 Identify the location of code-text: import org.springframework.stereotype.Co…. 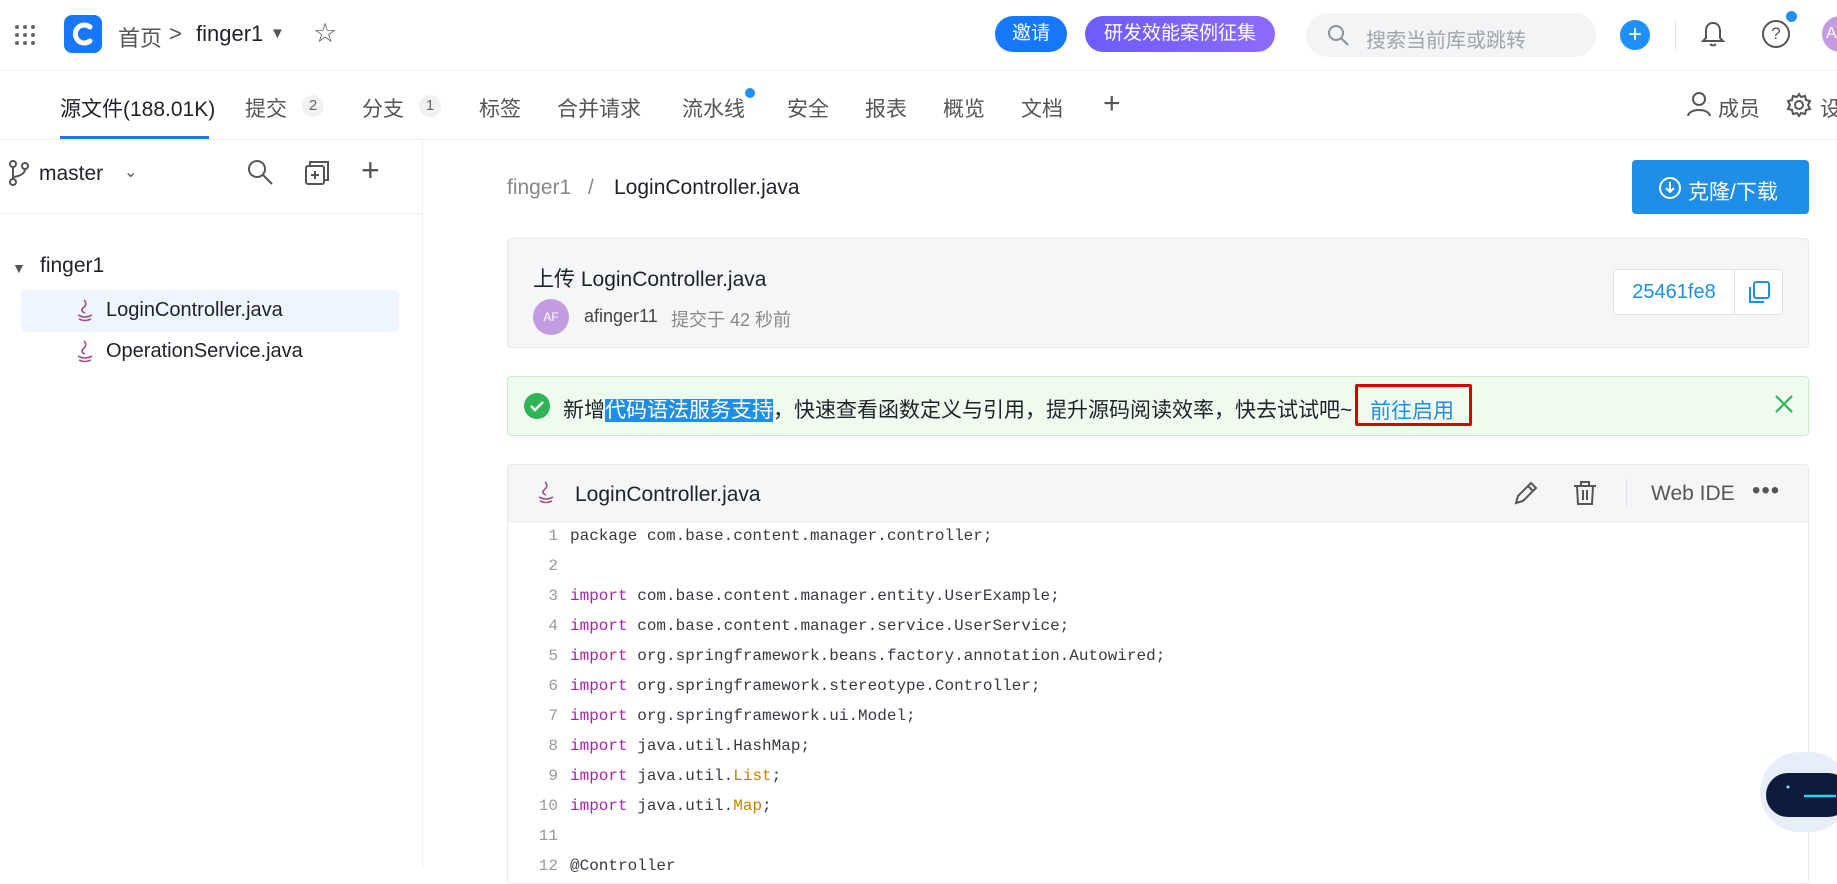
(805, 686).